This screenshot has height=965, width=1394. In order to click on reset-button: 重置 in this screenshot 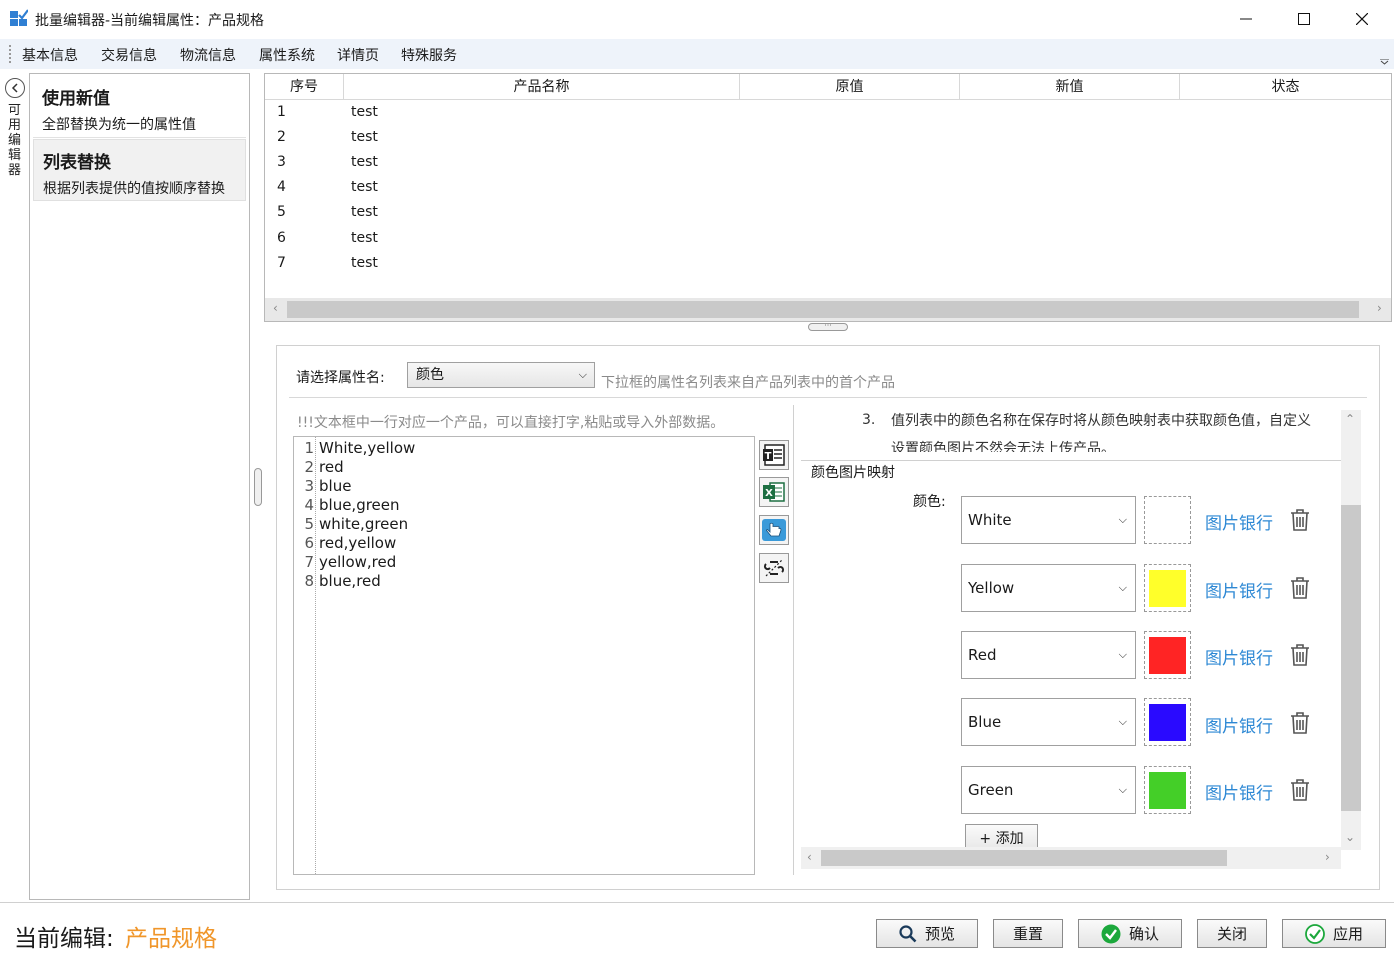, I will do `click(1028, 933)`.